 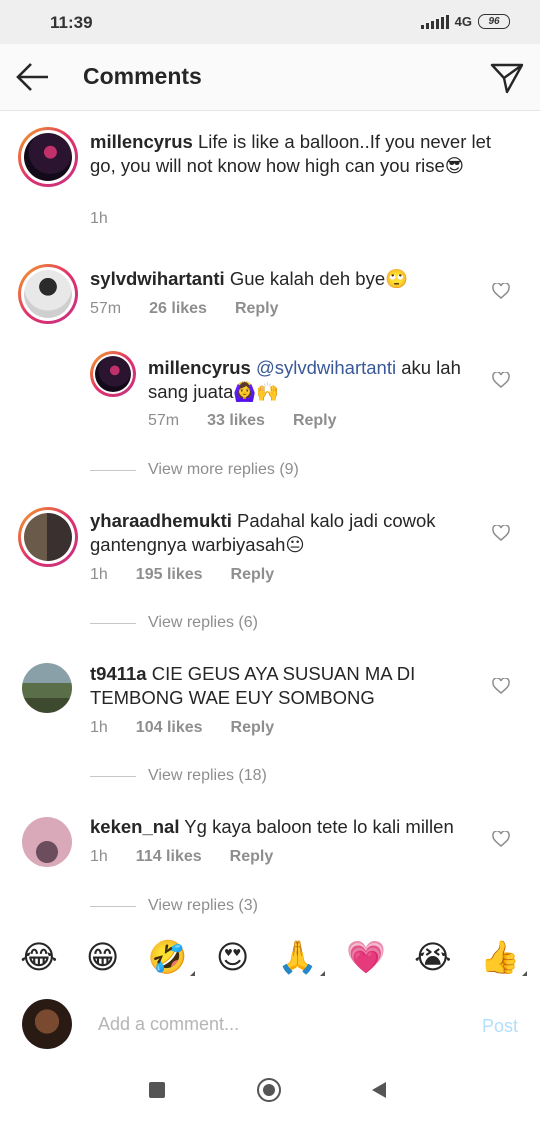 What do you see at coordinates (178, 309) in the screenshot?
I see `comment-likes: 26 likes` at bounding box center [178, 309].